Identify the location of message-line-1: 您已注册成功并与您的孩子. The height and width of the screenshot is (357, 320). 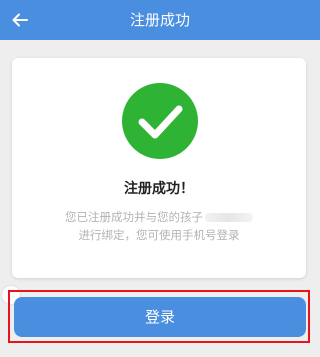
(159, 217).